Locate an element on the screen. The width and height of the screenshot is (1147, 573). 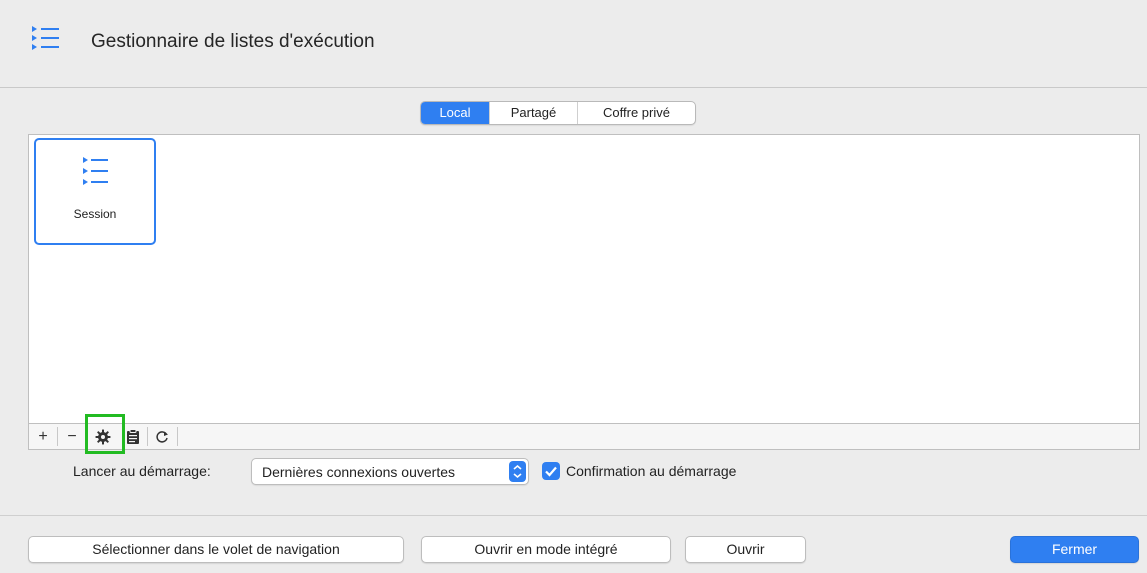
launch-on-startup-select: Dernières connexions ouvertes is located at coordinates (390, 471).